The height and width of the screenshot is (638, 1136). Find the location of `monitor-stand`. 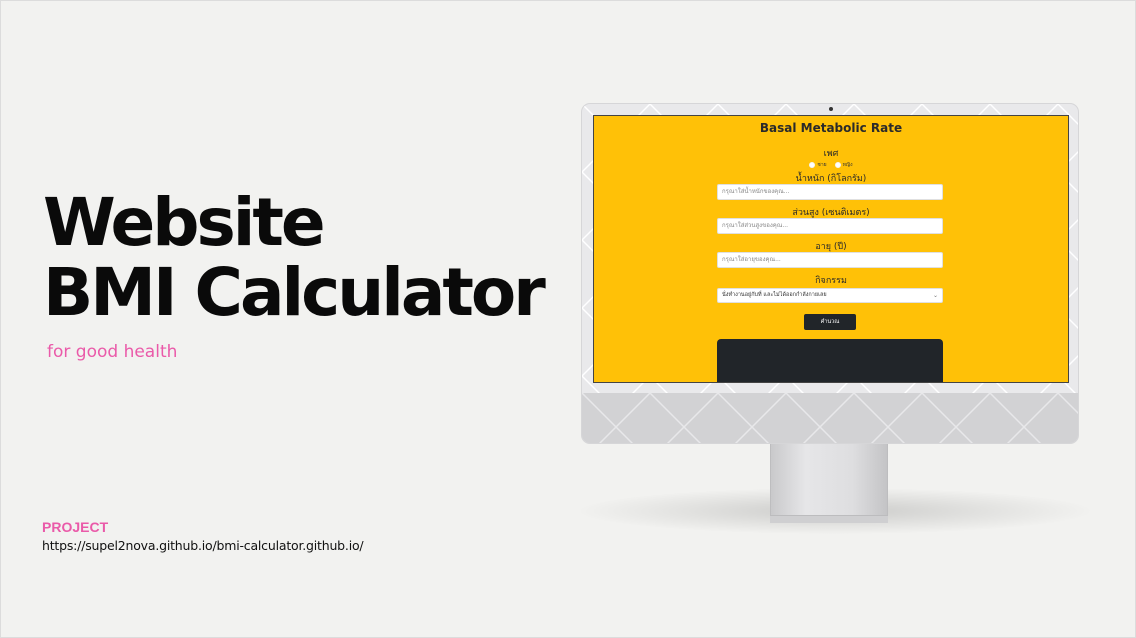

monitor-stand is located at coordinates (829, 482).